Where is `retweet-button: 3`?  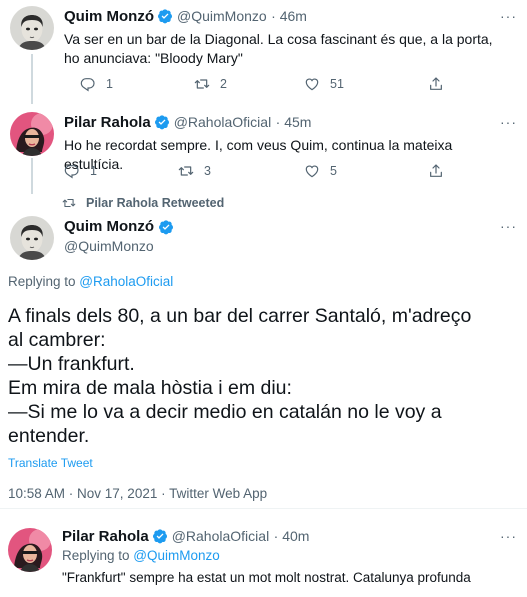
retweet-button: 3 is located at coordinates (194, 171).